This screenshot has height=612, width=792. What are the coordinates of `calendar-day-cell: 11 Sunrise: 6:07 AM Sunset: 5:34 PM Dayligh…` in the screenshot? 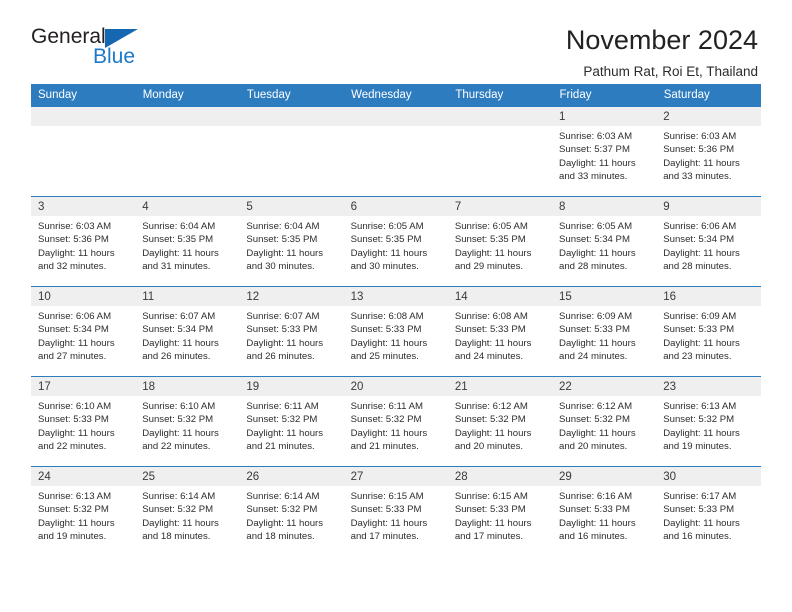 It's located at (187, 331).